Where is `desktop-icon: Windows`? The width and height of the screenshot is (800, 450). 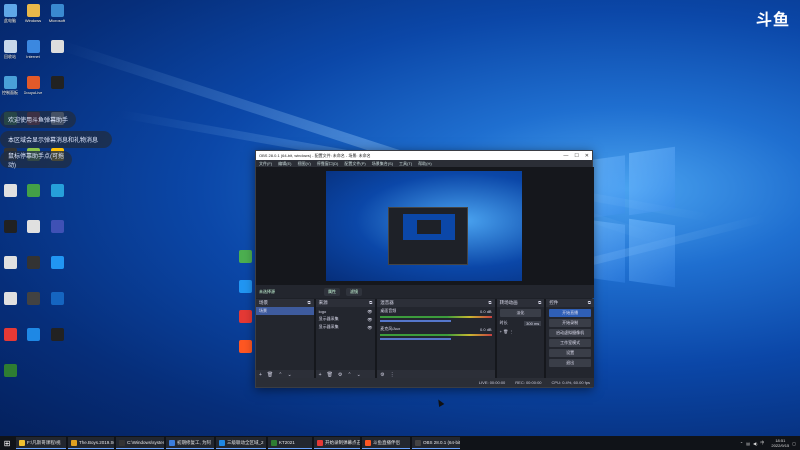
desktop-icon: Windows is located at coordinates (33, 13).